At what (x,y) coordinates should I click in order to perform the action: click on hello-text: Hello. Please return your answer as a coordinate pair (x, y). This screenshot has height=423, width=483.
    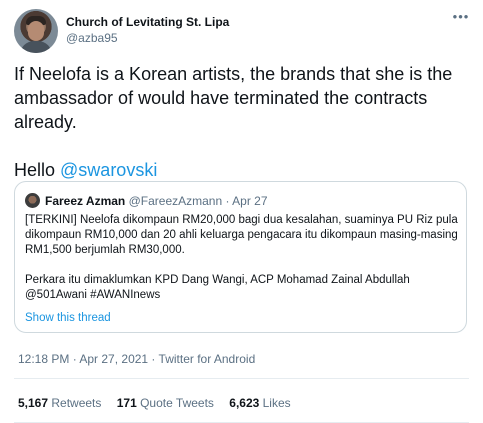
    Looking at the image, I should click on (37, 170).